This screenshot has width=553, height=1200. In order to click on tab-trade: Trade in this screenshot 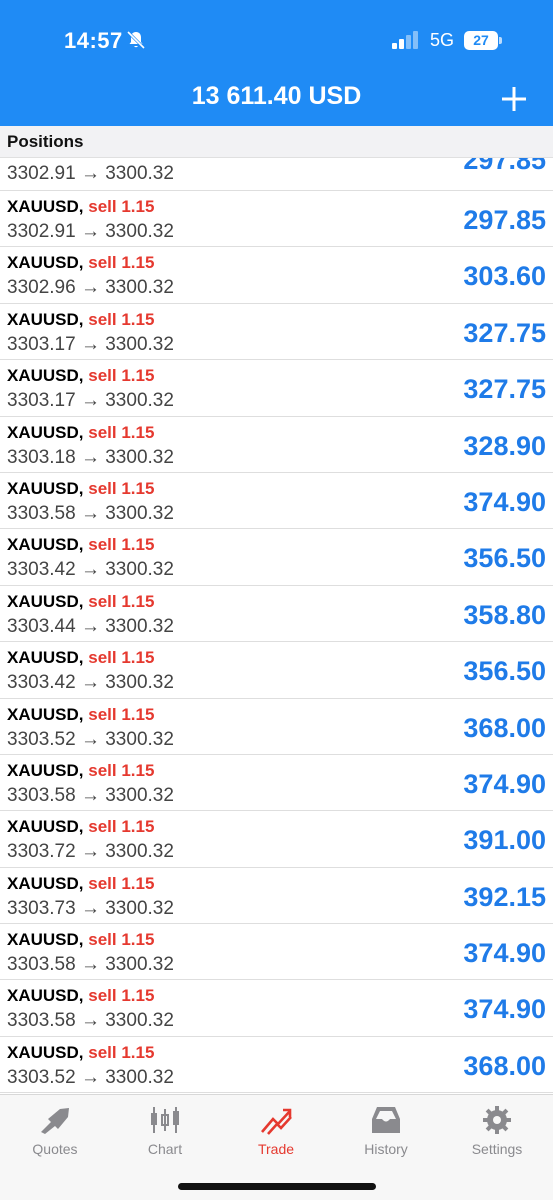, I will do `click(276, 1130)`.